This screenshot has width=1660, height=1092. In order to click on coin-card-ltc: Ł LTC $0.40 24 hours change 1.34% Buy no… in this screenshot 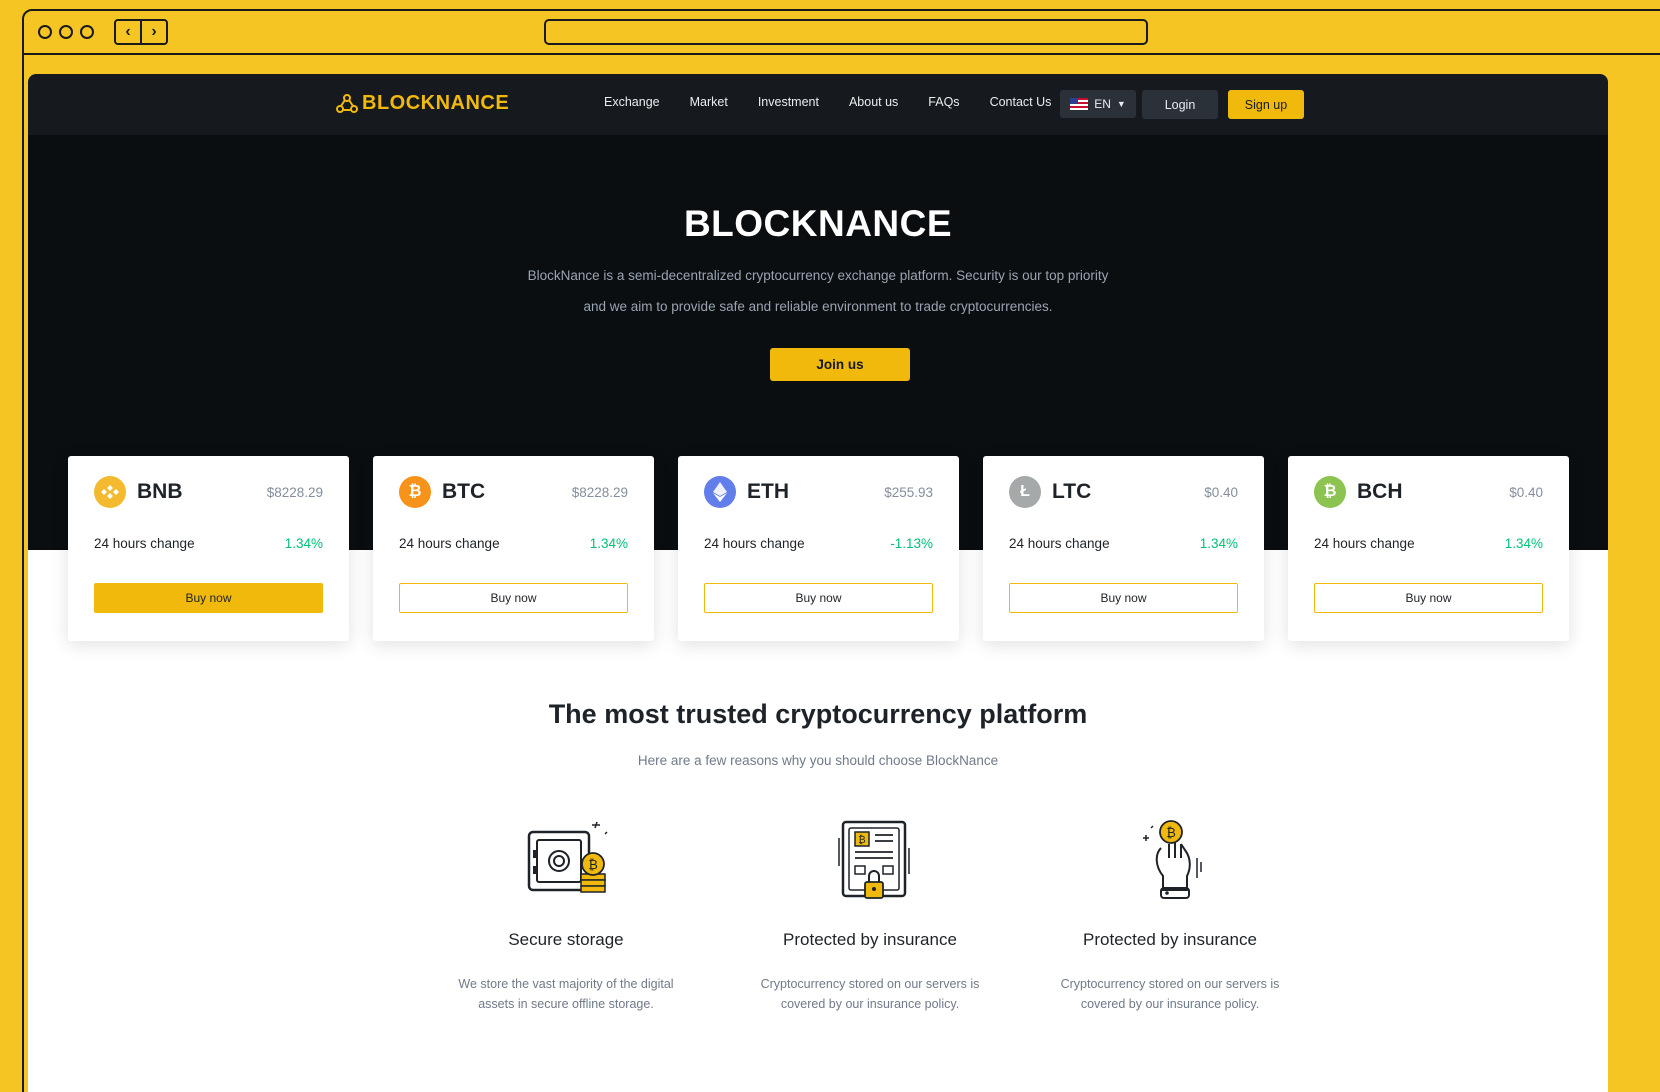, I will do `click(1123, 548)`.